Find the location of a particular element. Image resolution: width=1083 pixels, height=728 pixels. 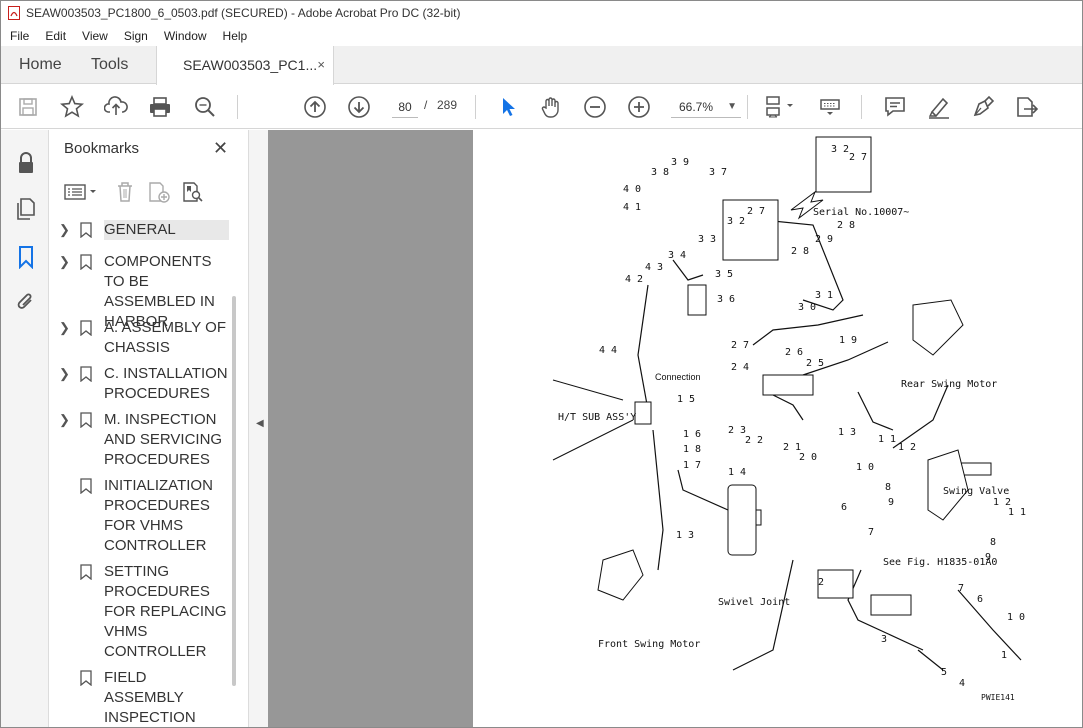

page-display-icon is located at coordinates (780, 107).